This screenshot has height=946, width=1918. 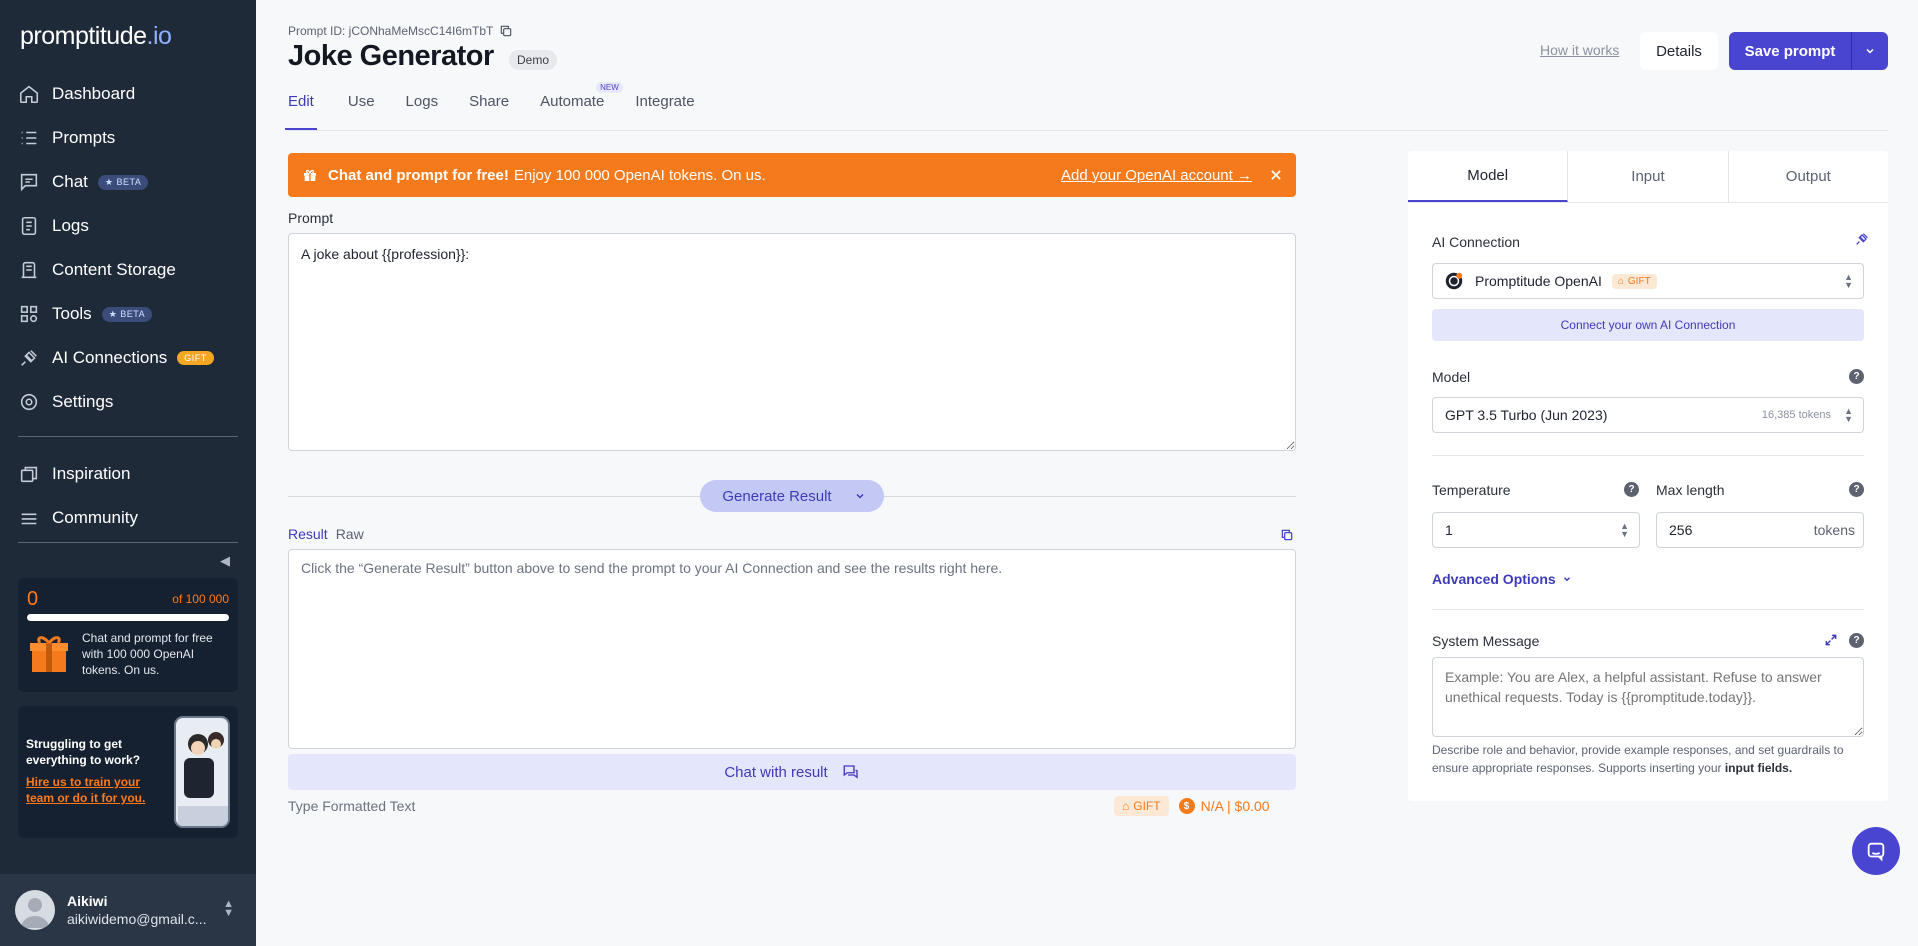 I want to click on tab-result: Result, so click(x=308, y=534).